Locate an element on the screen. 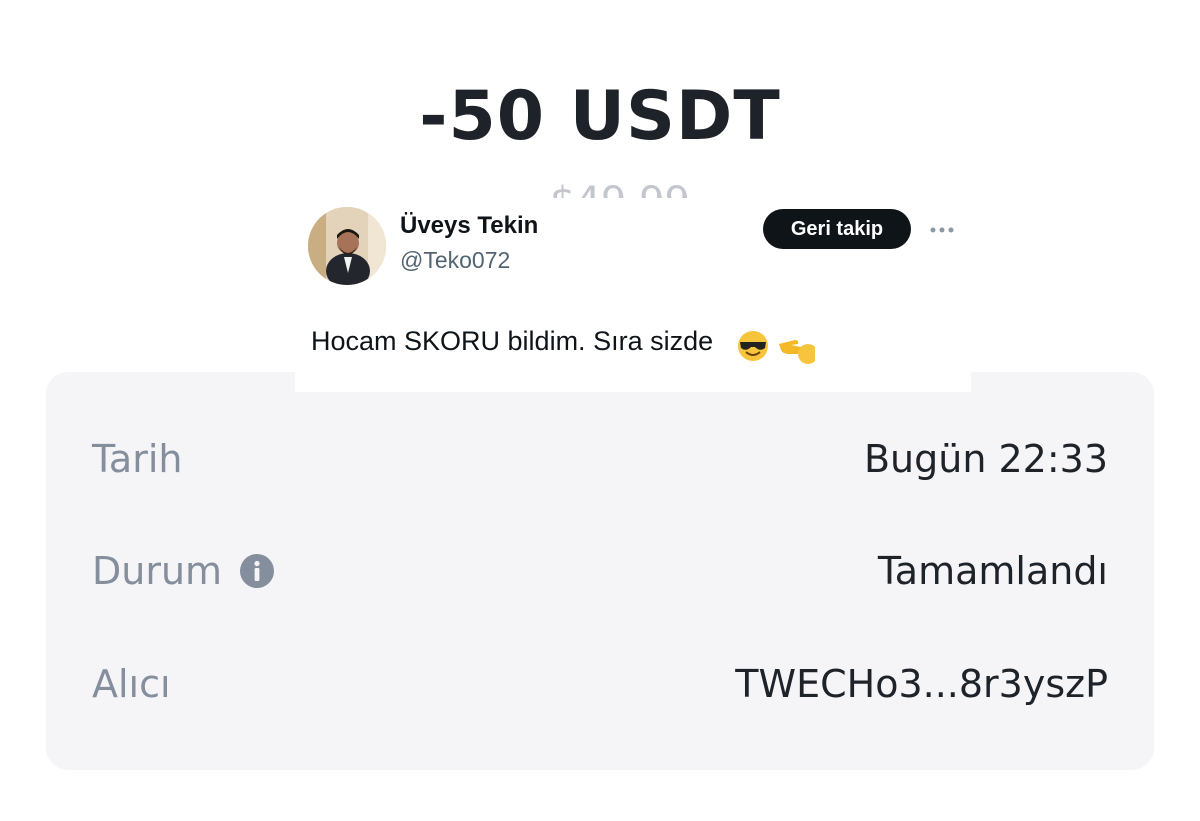  tweet-emojis is located at coordinates (775, 346).